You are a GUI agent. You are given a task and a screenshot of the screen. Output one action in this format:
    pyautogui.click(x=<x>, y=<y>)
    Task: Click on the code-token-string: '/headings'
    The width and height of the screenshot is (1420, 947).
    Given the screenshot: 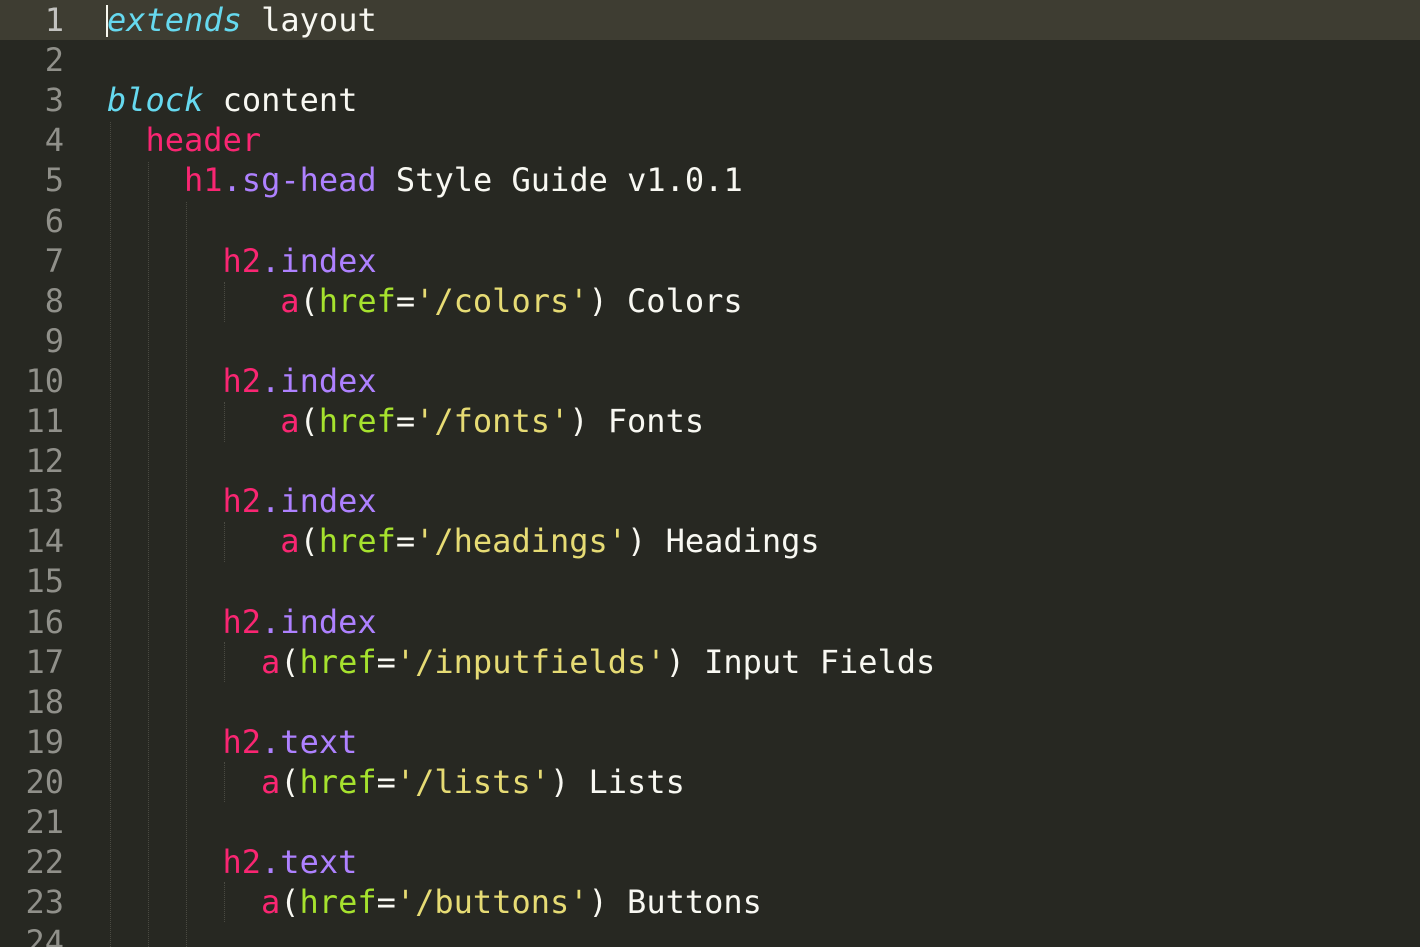 What is the action you would take?
    pyautogui.click(x=521, y=541)
    